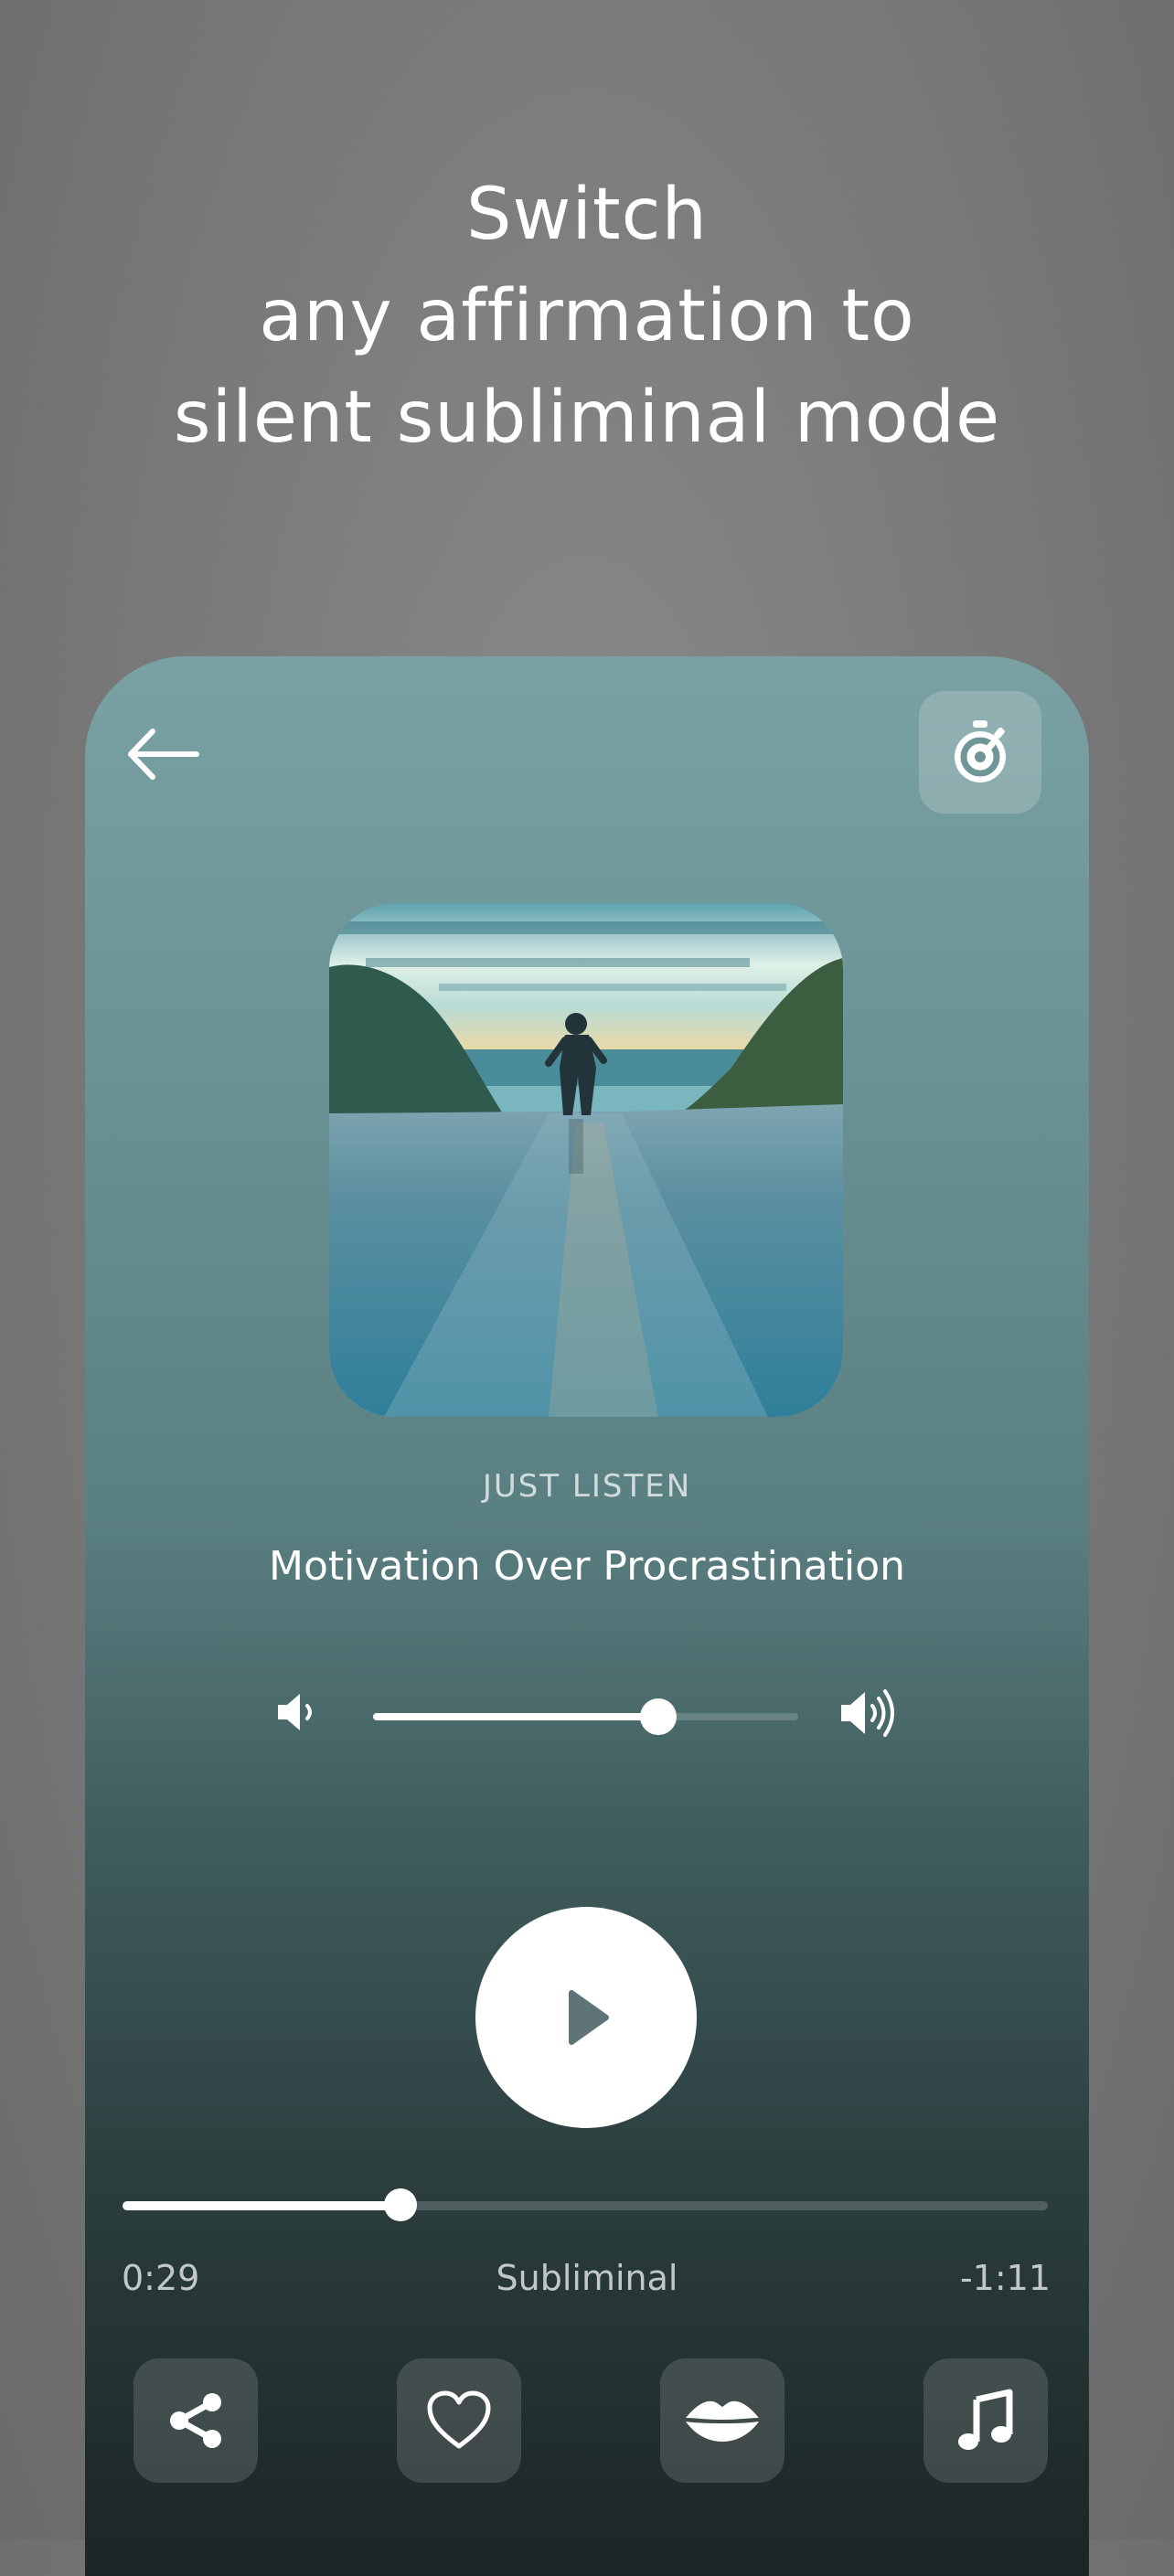 The height and width of the screenshot is (2576, 1174). What do you see at coordinates (587, 1566) in the screenshot?
I see `track-title: Motivation Over Procrastination` at bounding box center [587, 1566].